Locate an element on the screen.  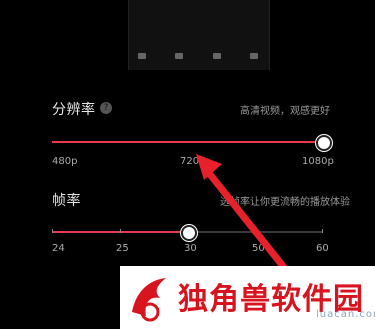
watermark-url: luacan.com is located at coordinates (345, 314).